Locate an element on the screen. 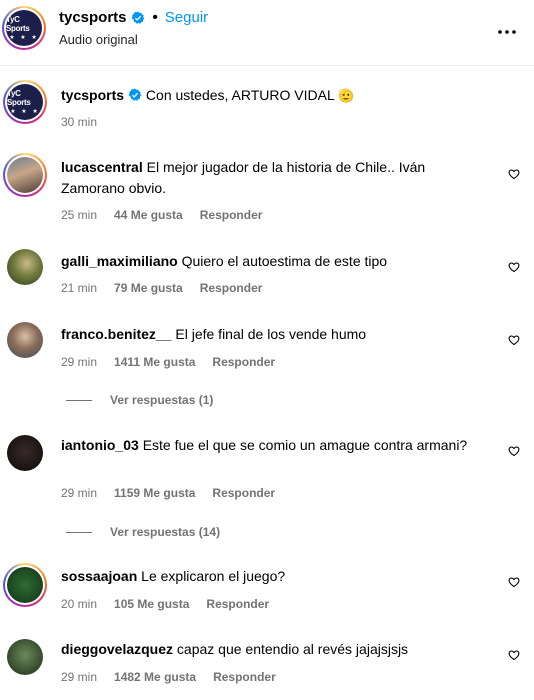 The image size is (534, 700). comment-likes: 1411 Me gusta is located at coordinates (154, 362).